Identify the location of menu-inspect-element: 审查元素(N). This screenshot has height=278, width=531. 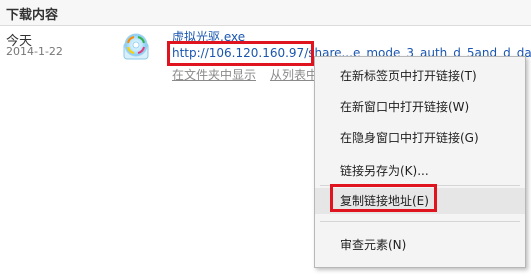
(420, 245).